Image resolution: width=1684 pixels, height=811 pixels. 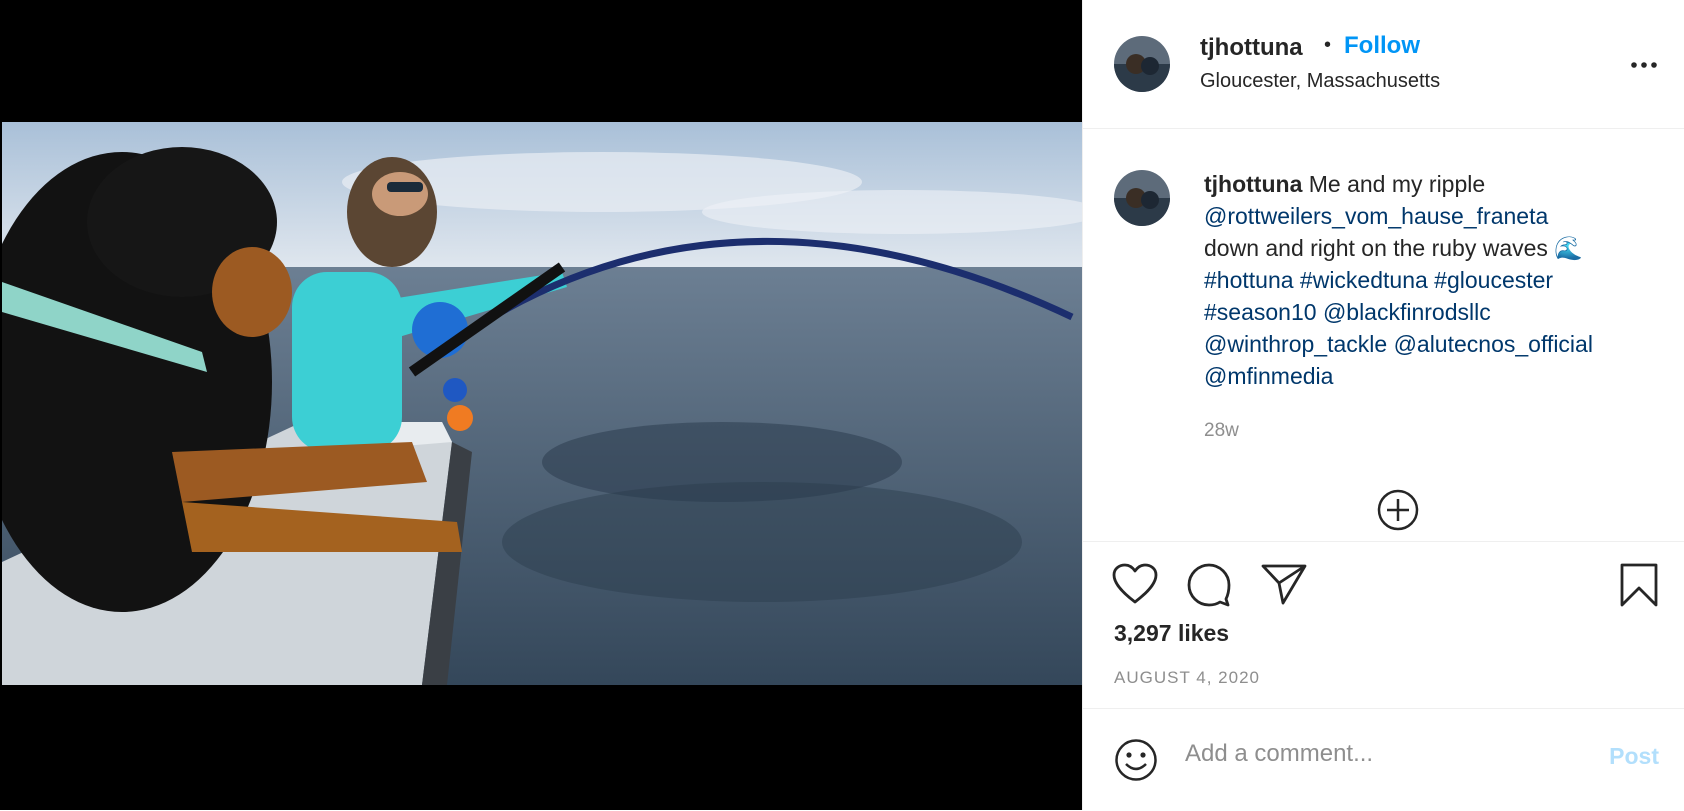 I want to click on post-actions-bar, so click(x=1383, y=574).